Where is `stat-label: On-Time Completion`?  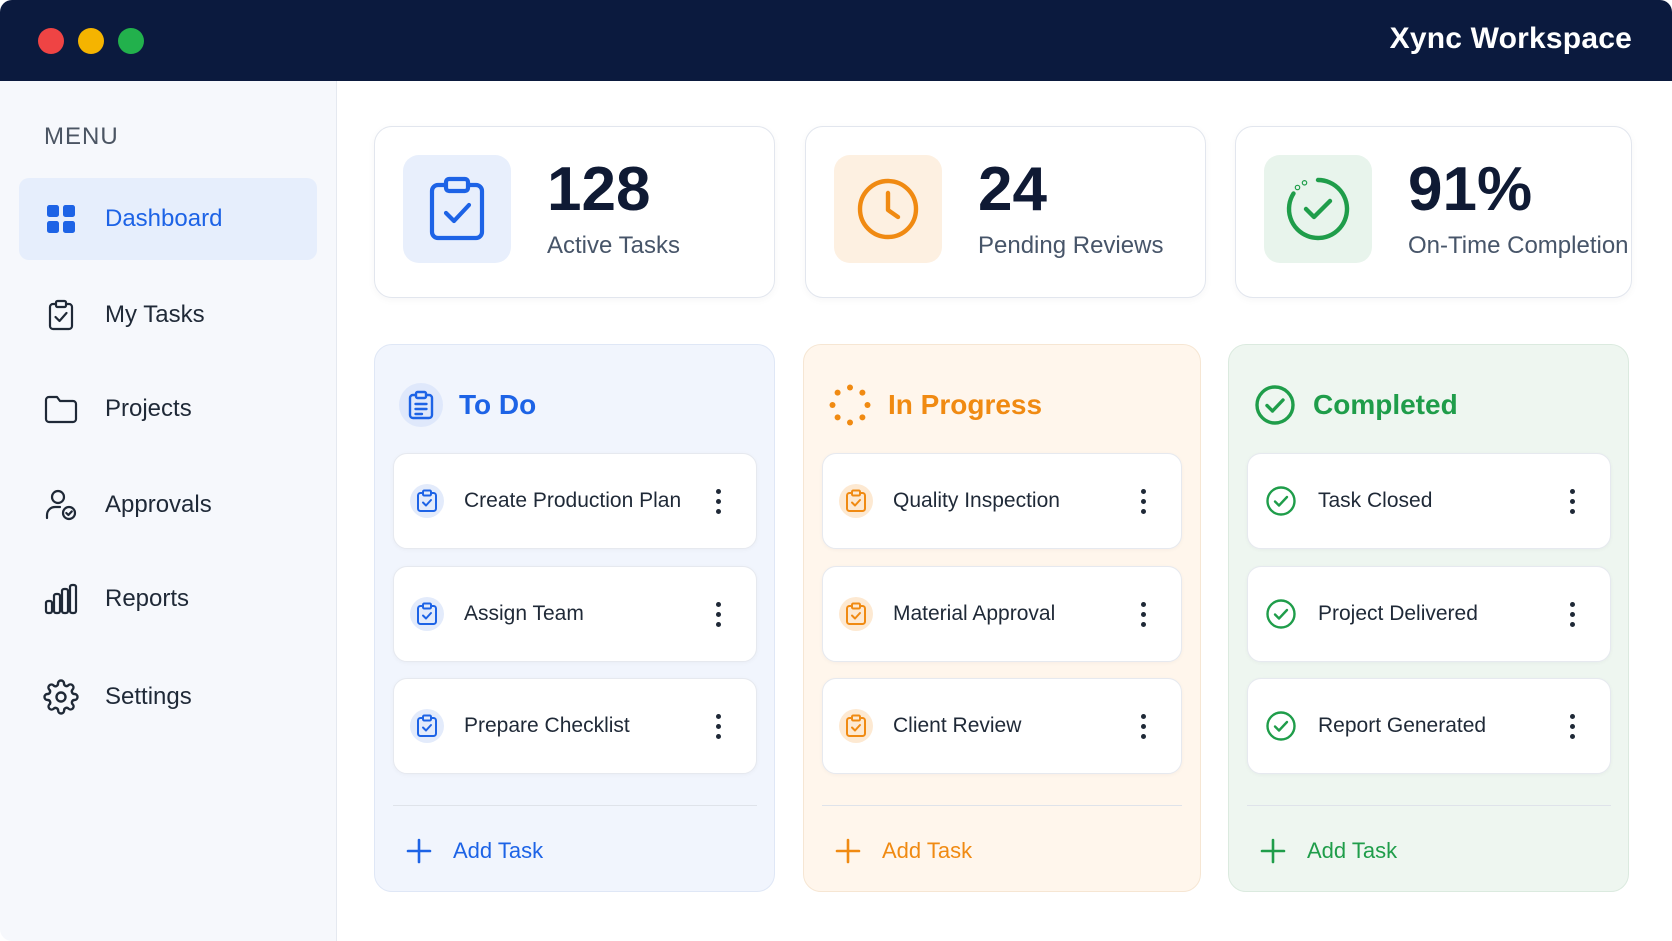
stat-label: On-Time Completion is located at coordinates (1518, 245).